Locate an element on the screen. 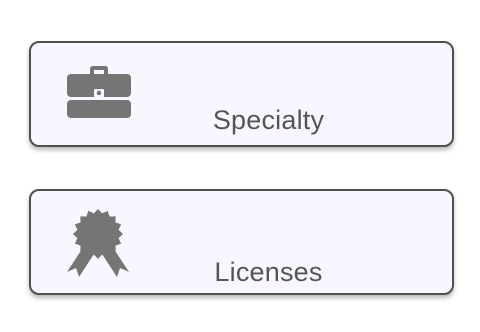  specialty-label: Specialty is located at coordinates (268, 120).